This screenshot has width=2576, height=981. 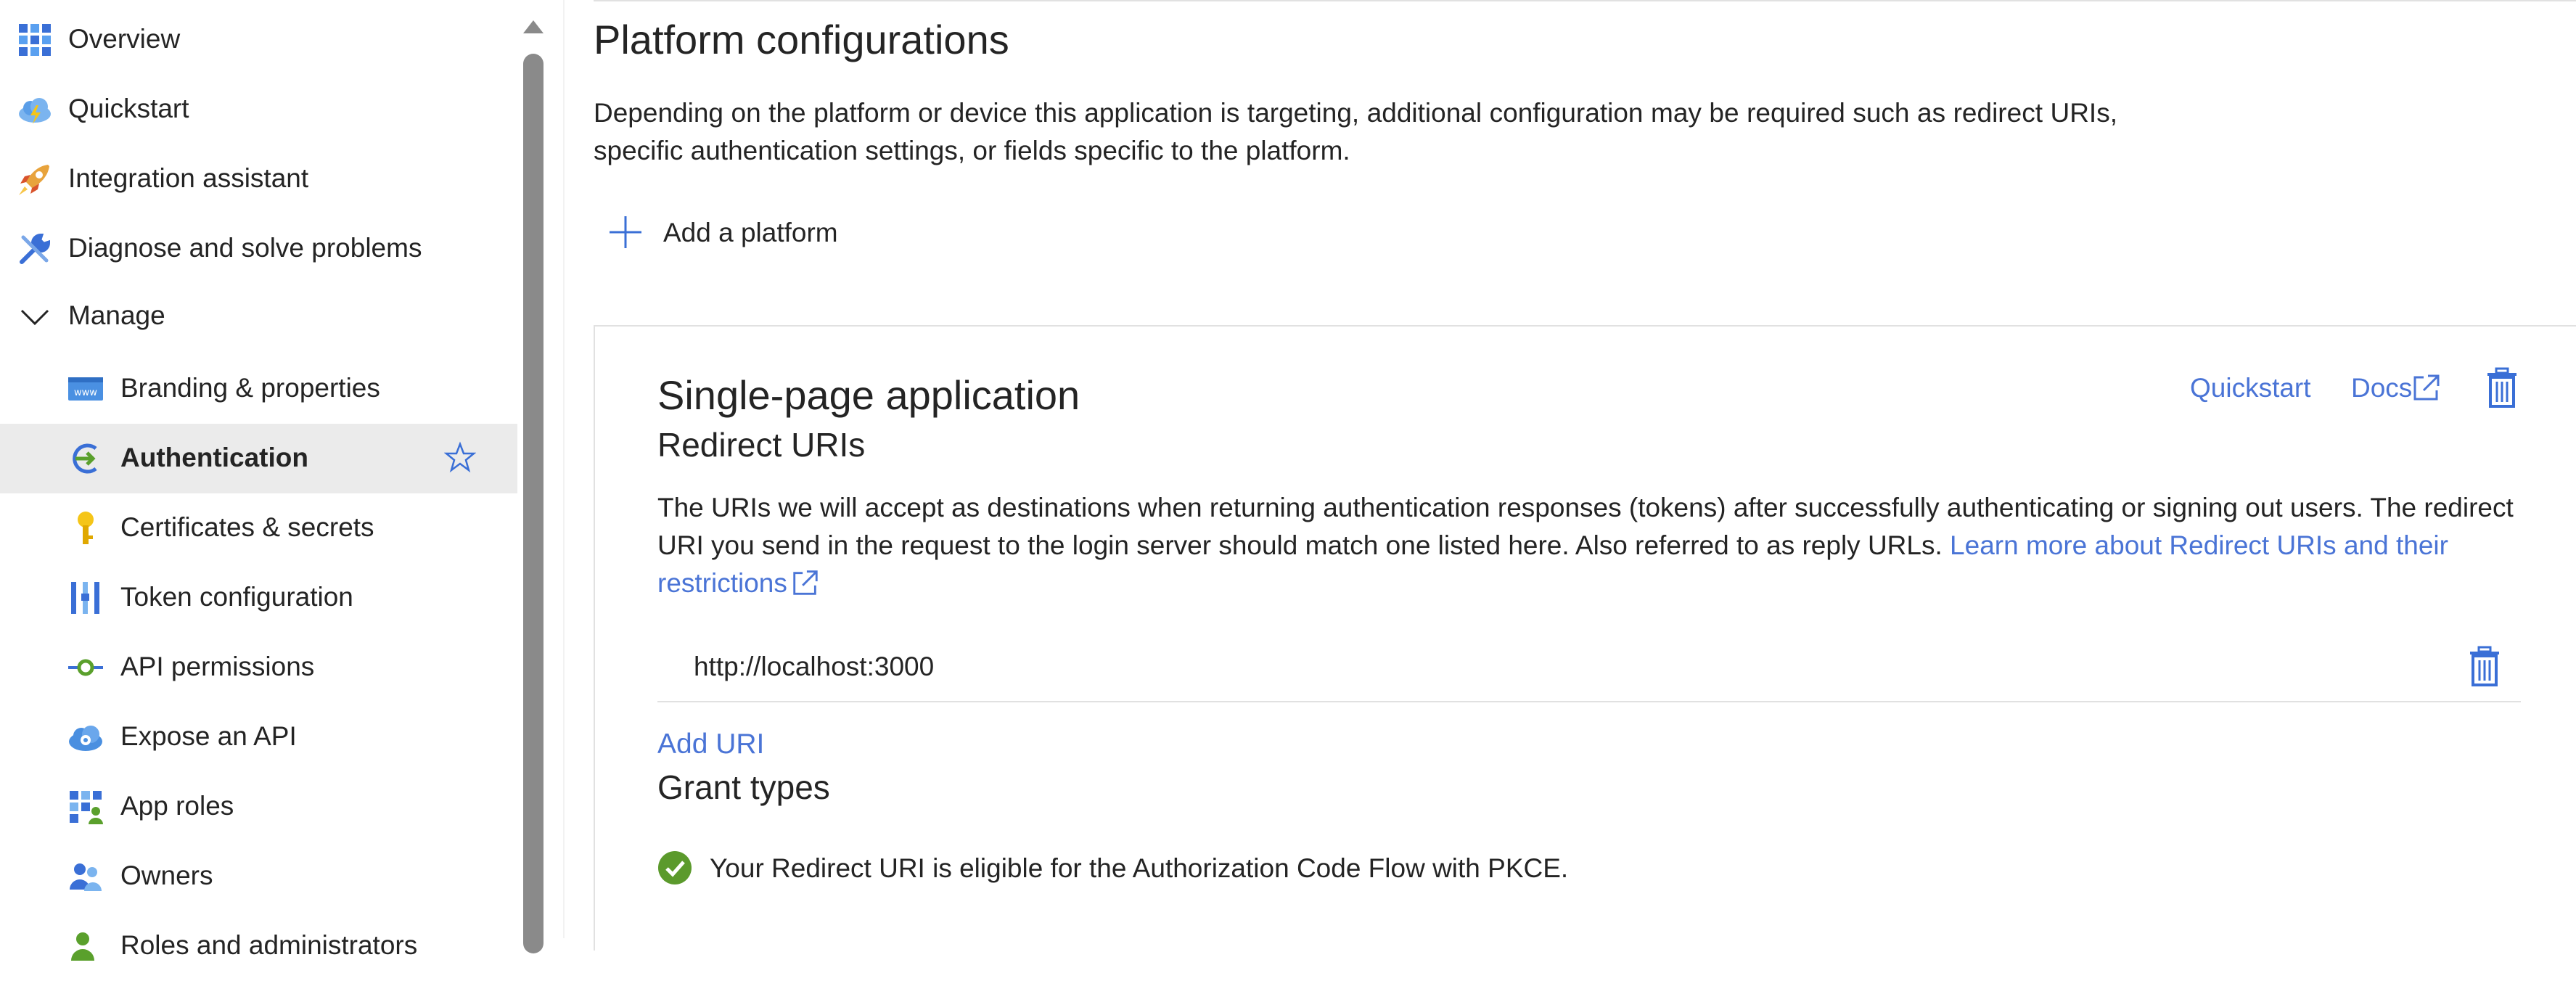 I want to click on scrollbar-thumb, so click(x=533, y=504).